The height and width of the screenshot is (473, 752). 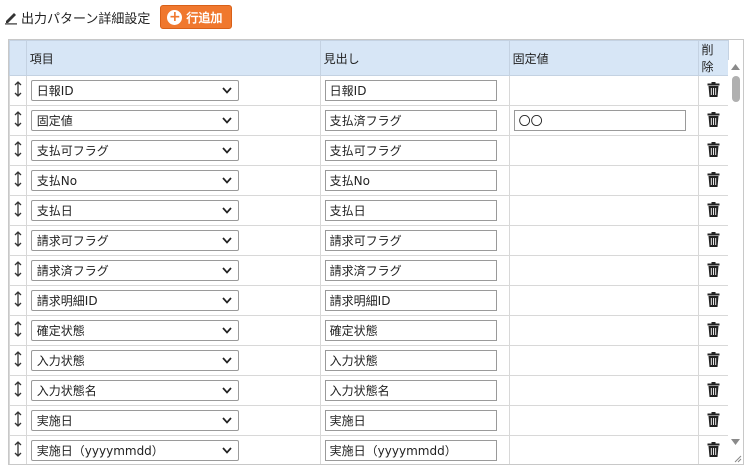 What do you see at coordinates (134, 360) in the screenshot?
I see `item-select: 入力状態` at bounding box center [134, 360].